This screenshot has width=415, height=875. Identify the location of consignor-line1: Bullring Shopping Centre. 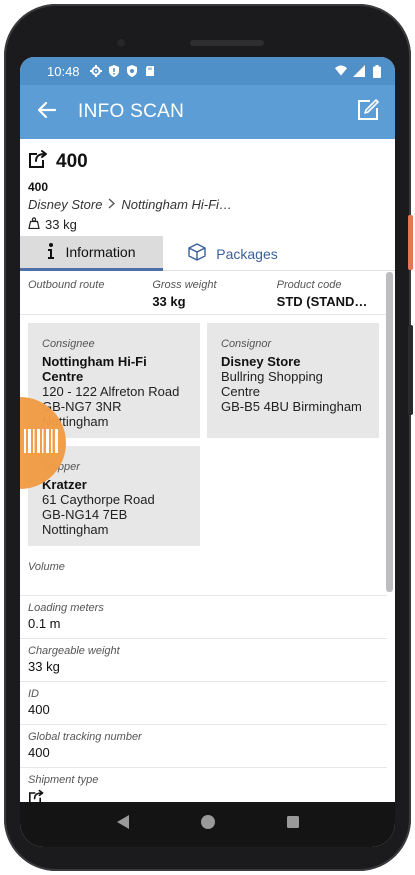
(272, 384).